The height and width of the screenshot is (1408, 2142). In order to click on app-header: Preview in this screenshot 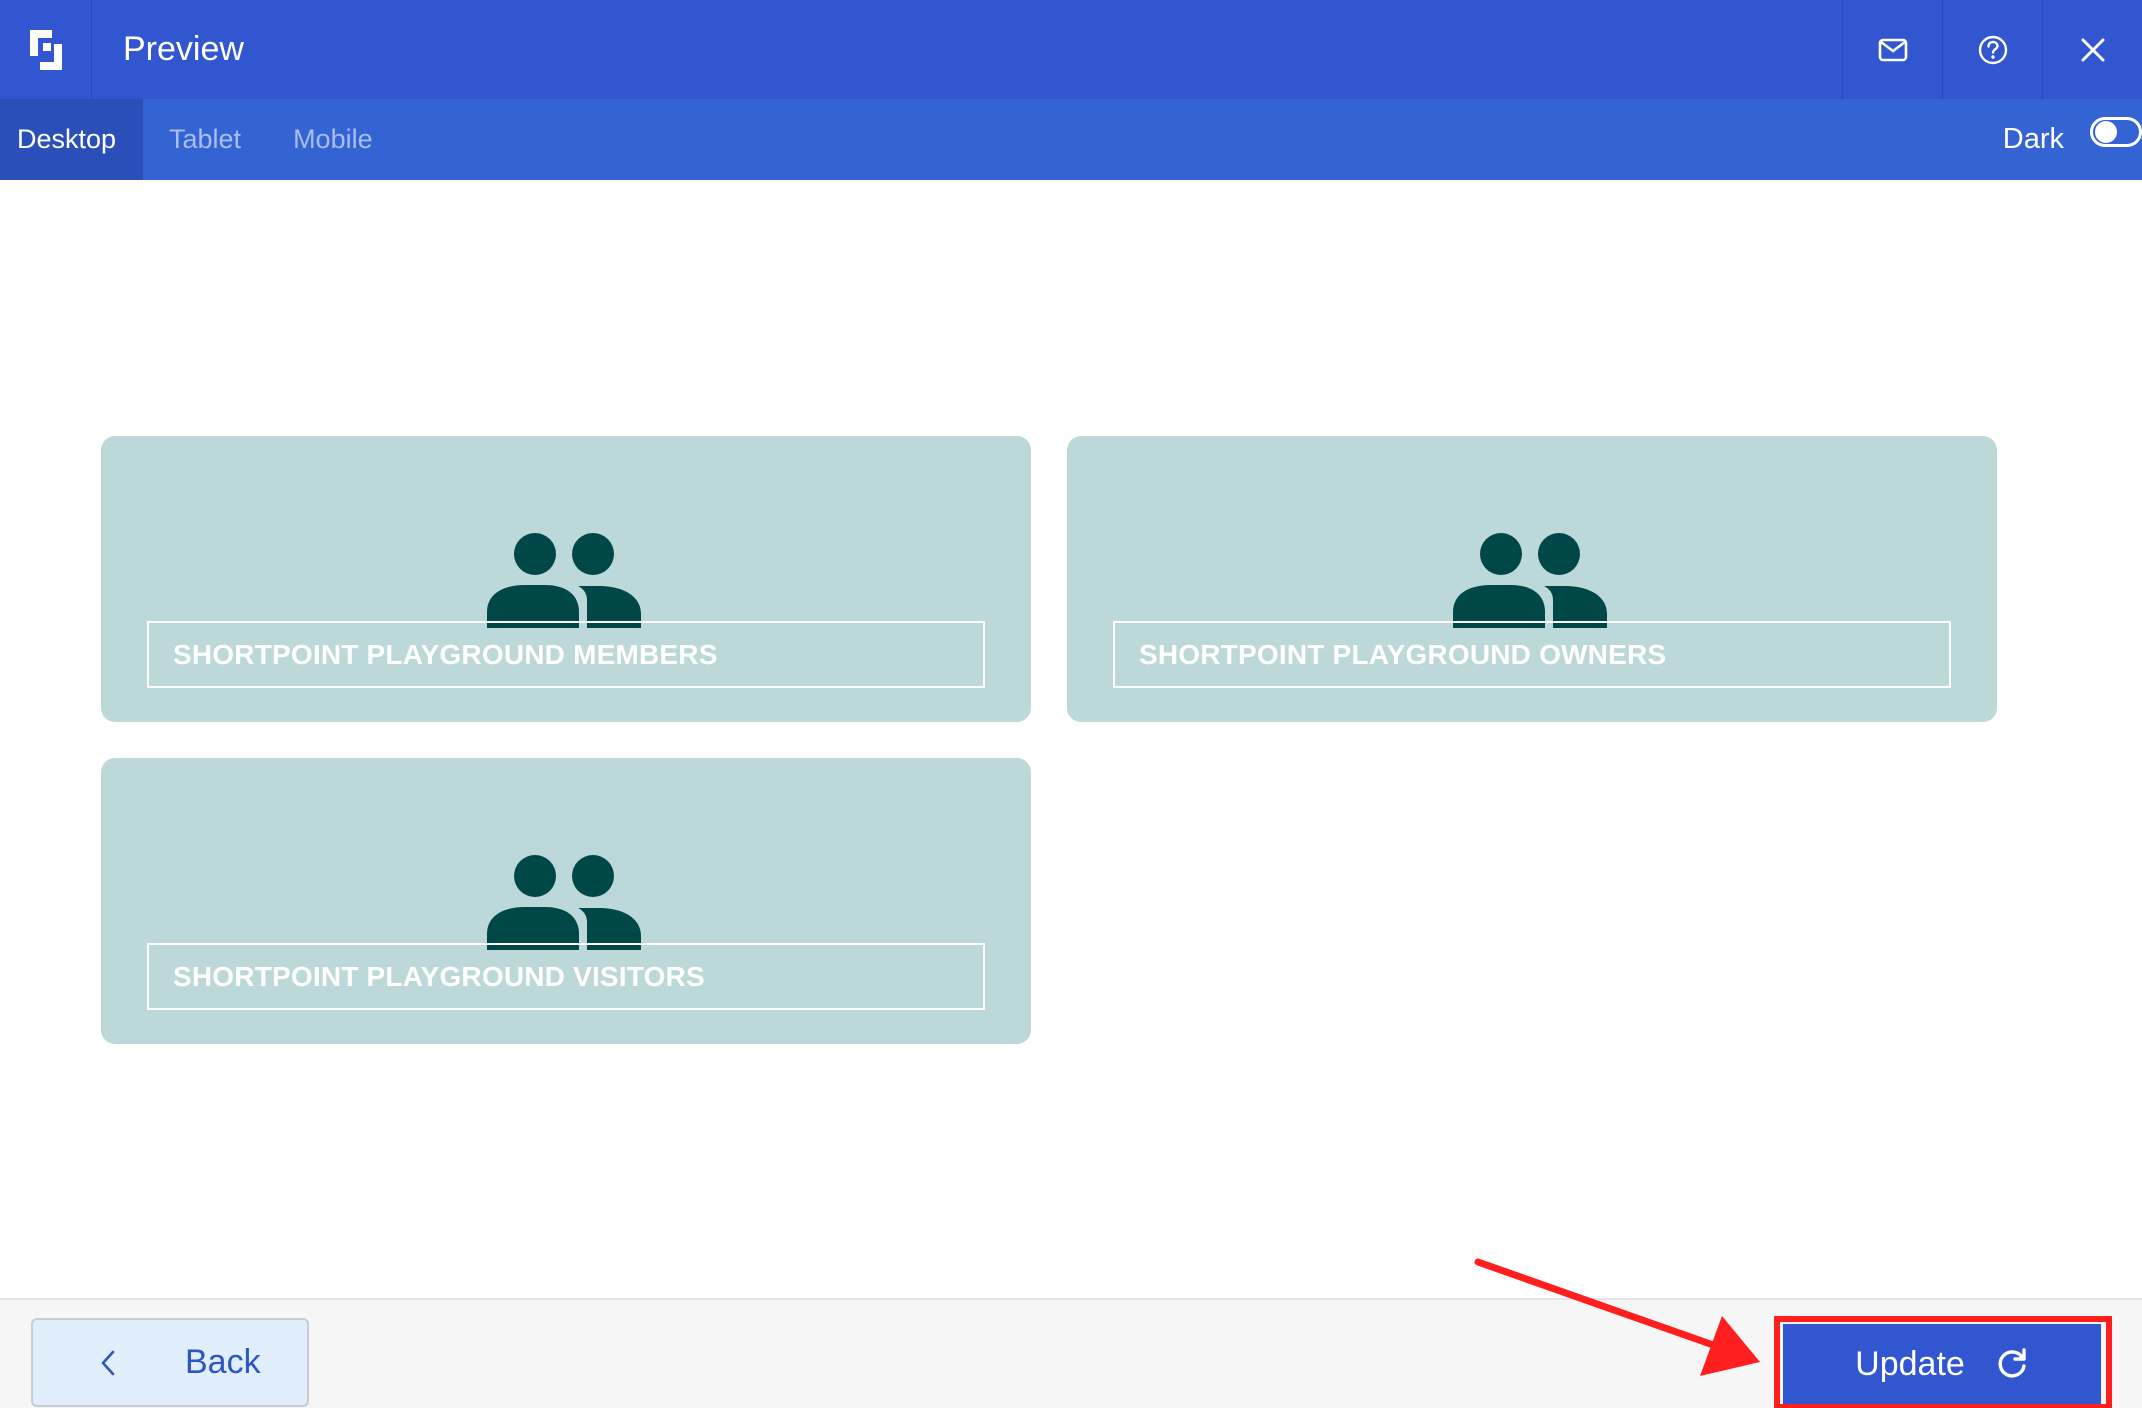, I will do `click(1071, 49)`.